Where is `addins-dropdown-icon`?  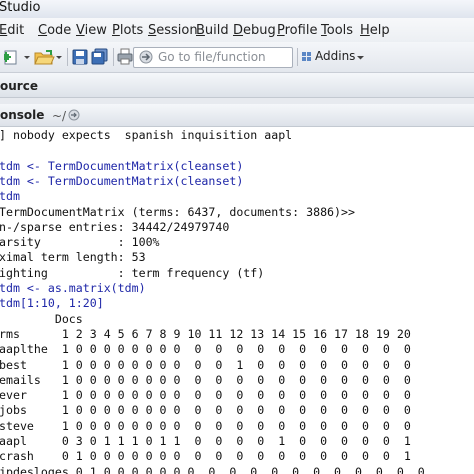
addins-dropdown-icon is located at coordinates (361, 57).